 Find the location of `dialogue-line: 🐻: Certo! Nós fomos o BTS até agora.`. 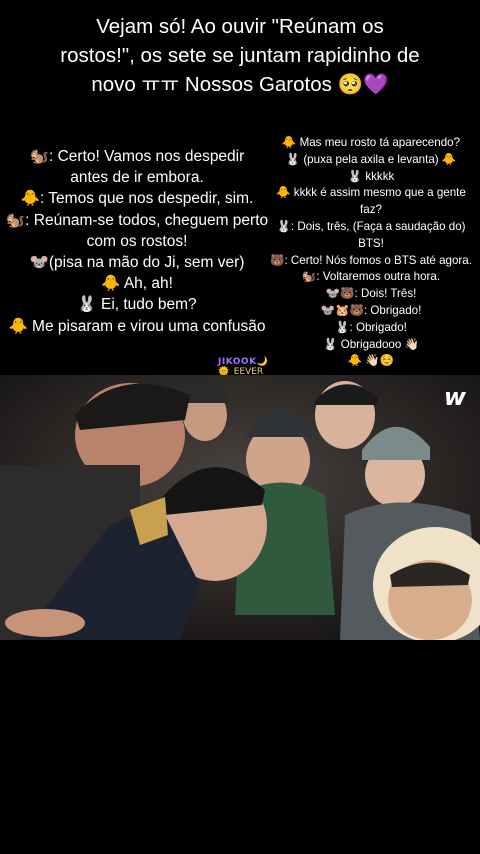

dialogue-line: 🐻: Certo! Nós fomos o BTS até agora. is located at coordinates (371, 260).